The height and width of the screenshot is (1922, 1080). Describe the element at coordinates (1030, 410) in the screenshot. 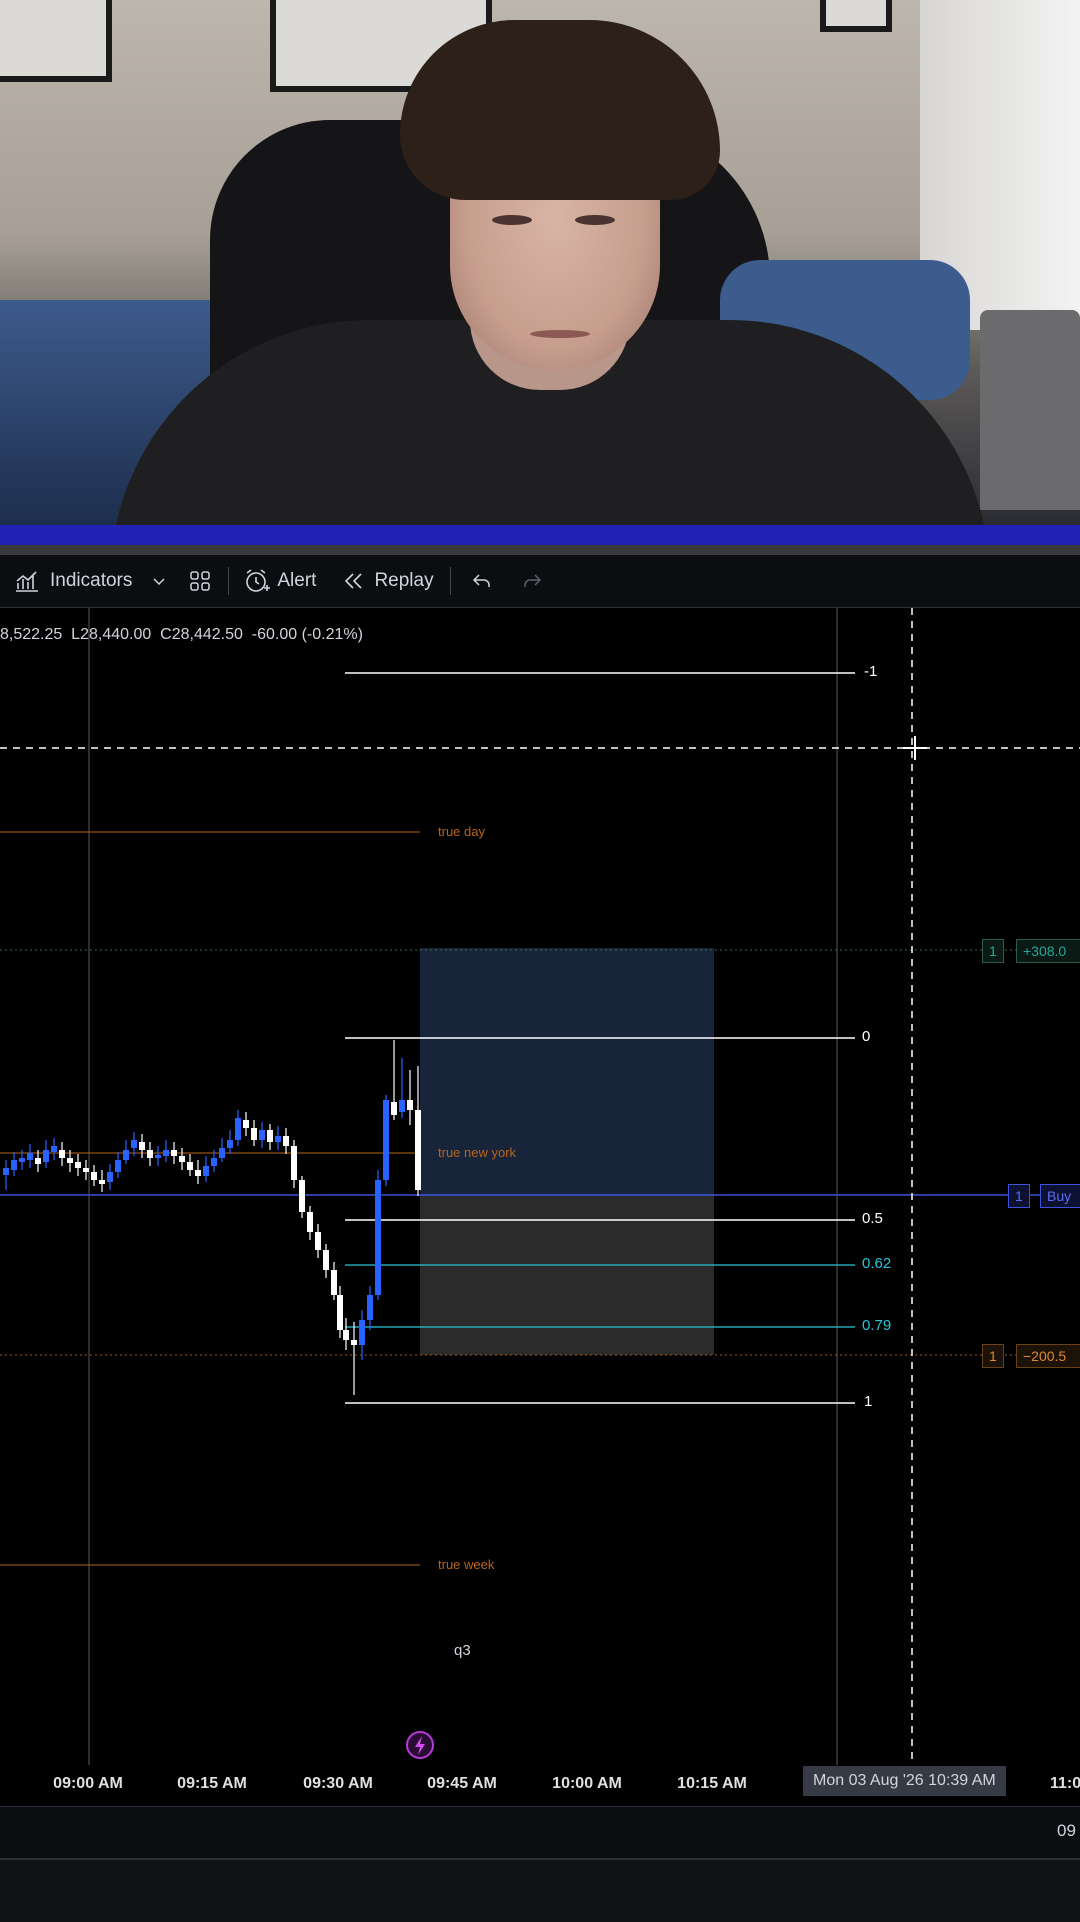

I see `lamp` at that location.